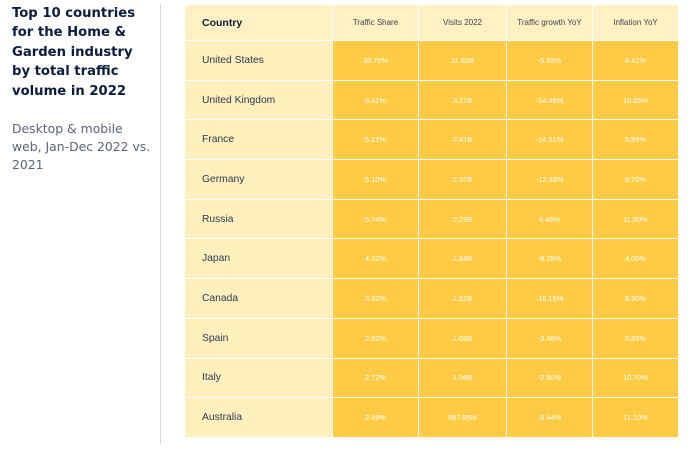  What do you see at coordinates (462, 219) in the screenshot?
I see `visits-2022-cell: 2.23B` at bounding box center [462, 219].